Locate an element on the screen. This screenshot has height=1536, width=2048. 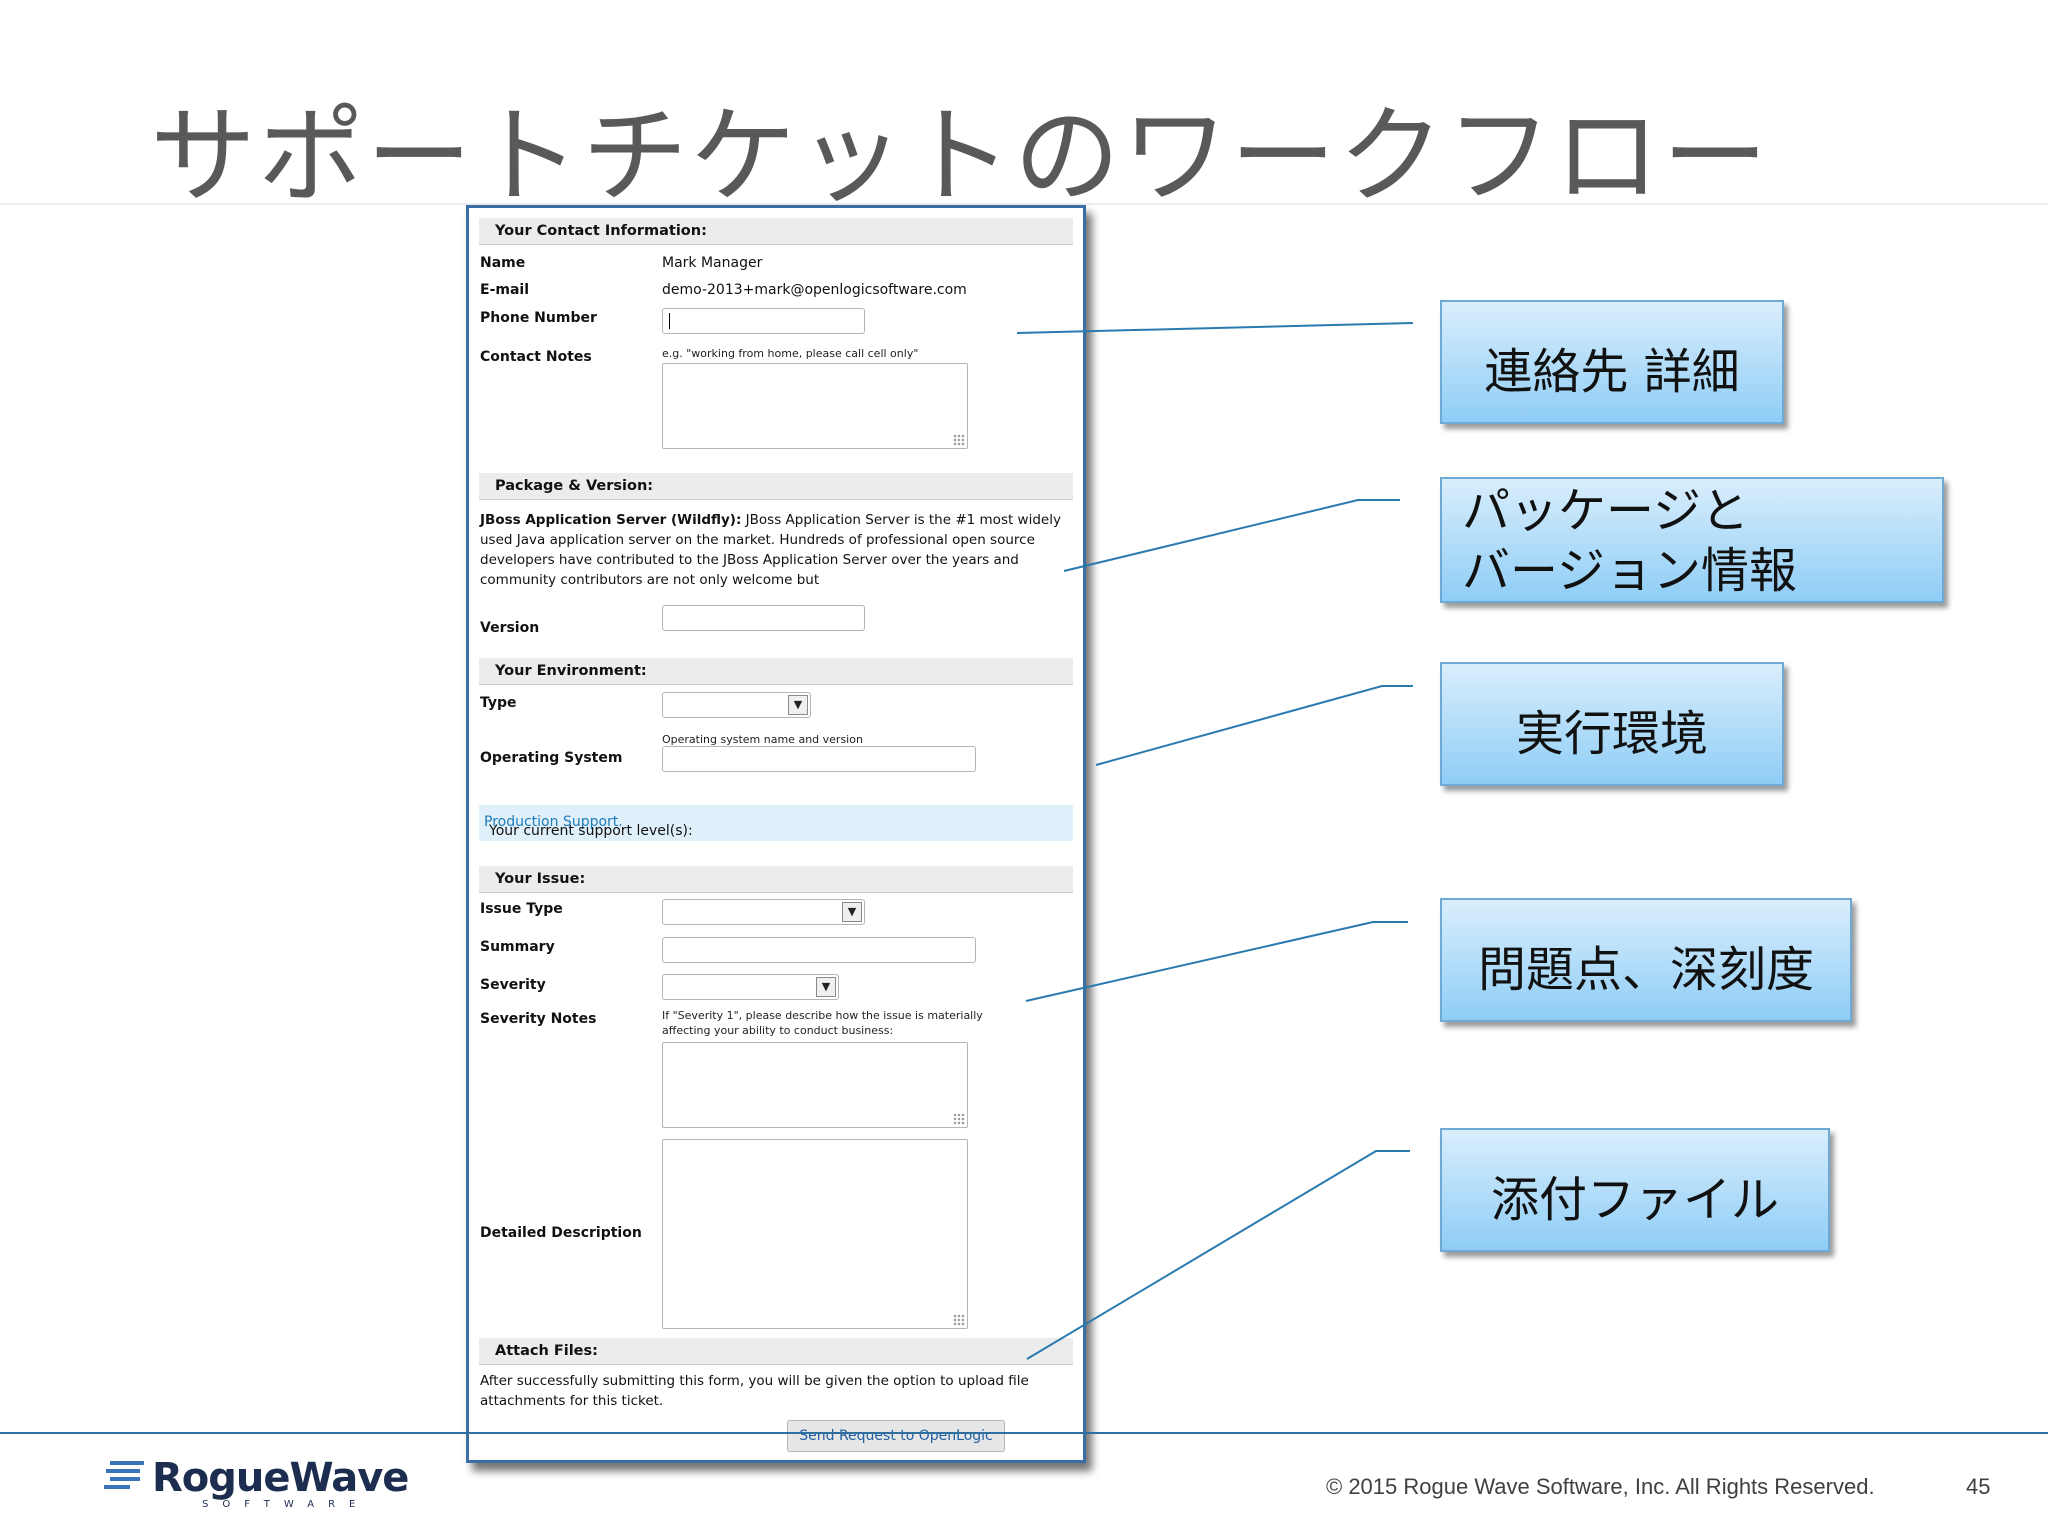
environment-connector-line is located at coordinates (1254, 725).